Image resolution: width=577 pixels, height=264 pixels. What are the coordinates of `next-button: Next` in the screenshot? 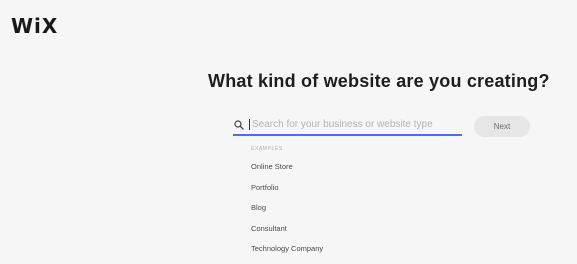 It's located at (502, 126).